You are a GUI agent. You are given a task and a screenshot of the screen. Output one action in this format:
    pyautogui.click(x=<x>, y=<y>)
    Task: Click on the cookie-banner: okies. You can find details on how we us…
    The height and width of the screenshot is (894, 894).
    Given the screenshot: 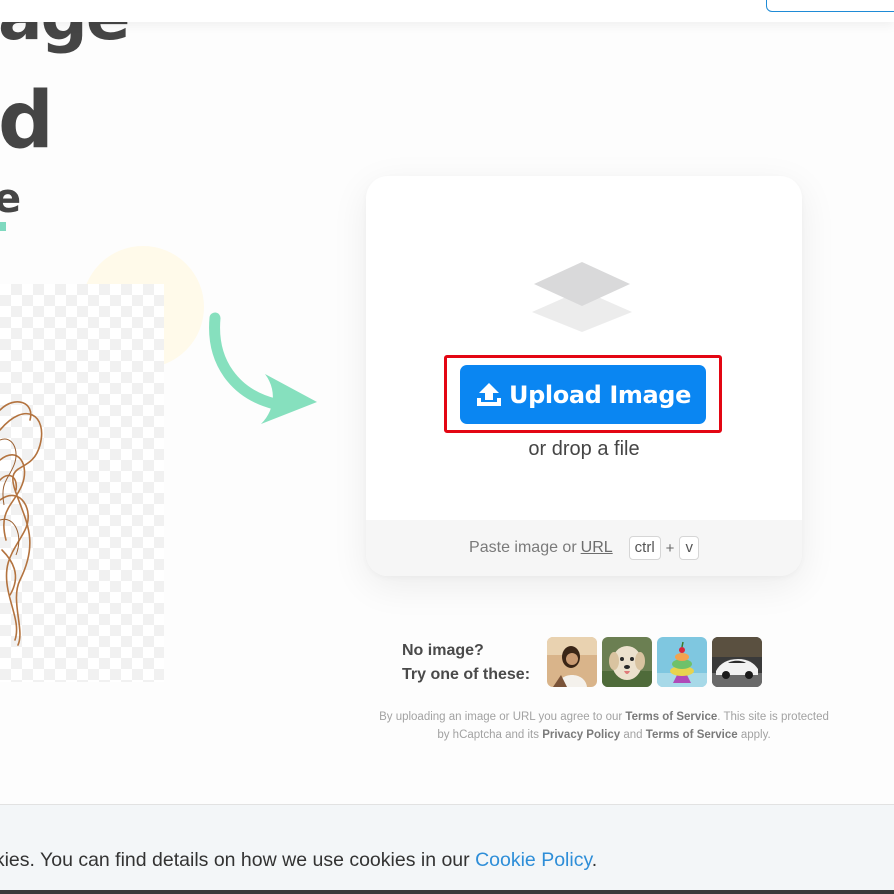 What is the action you would take?
    pyautogui.click(x=447, y=849)
    